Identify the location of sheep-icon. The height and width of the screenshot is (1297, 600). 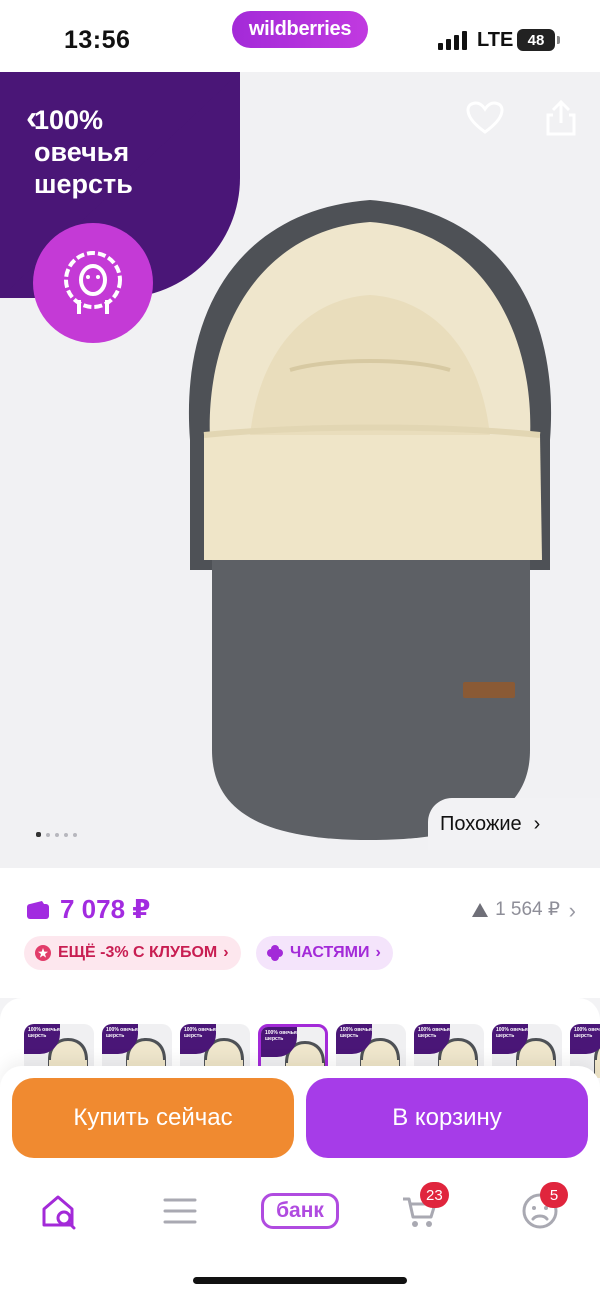
(93, 283).